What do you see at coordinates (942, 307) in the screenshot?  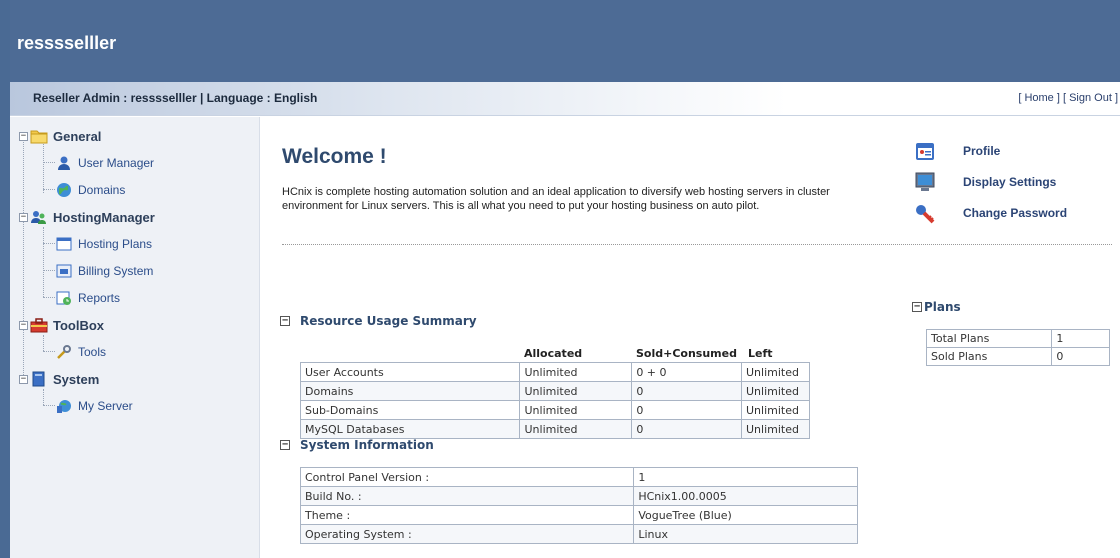 I see `section-title: Plans` at bounding box center [942, 307].